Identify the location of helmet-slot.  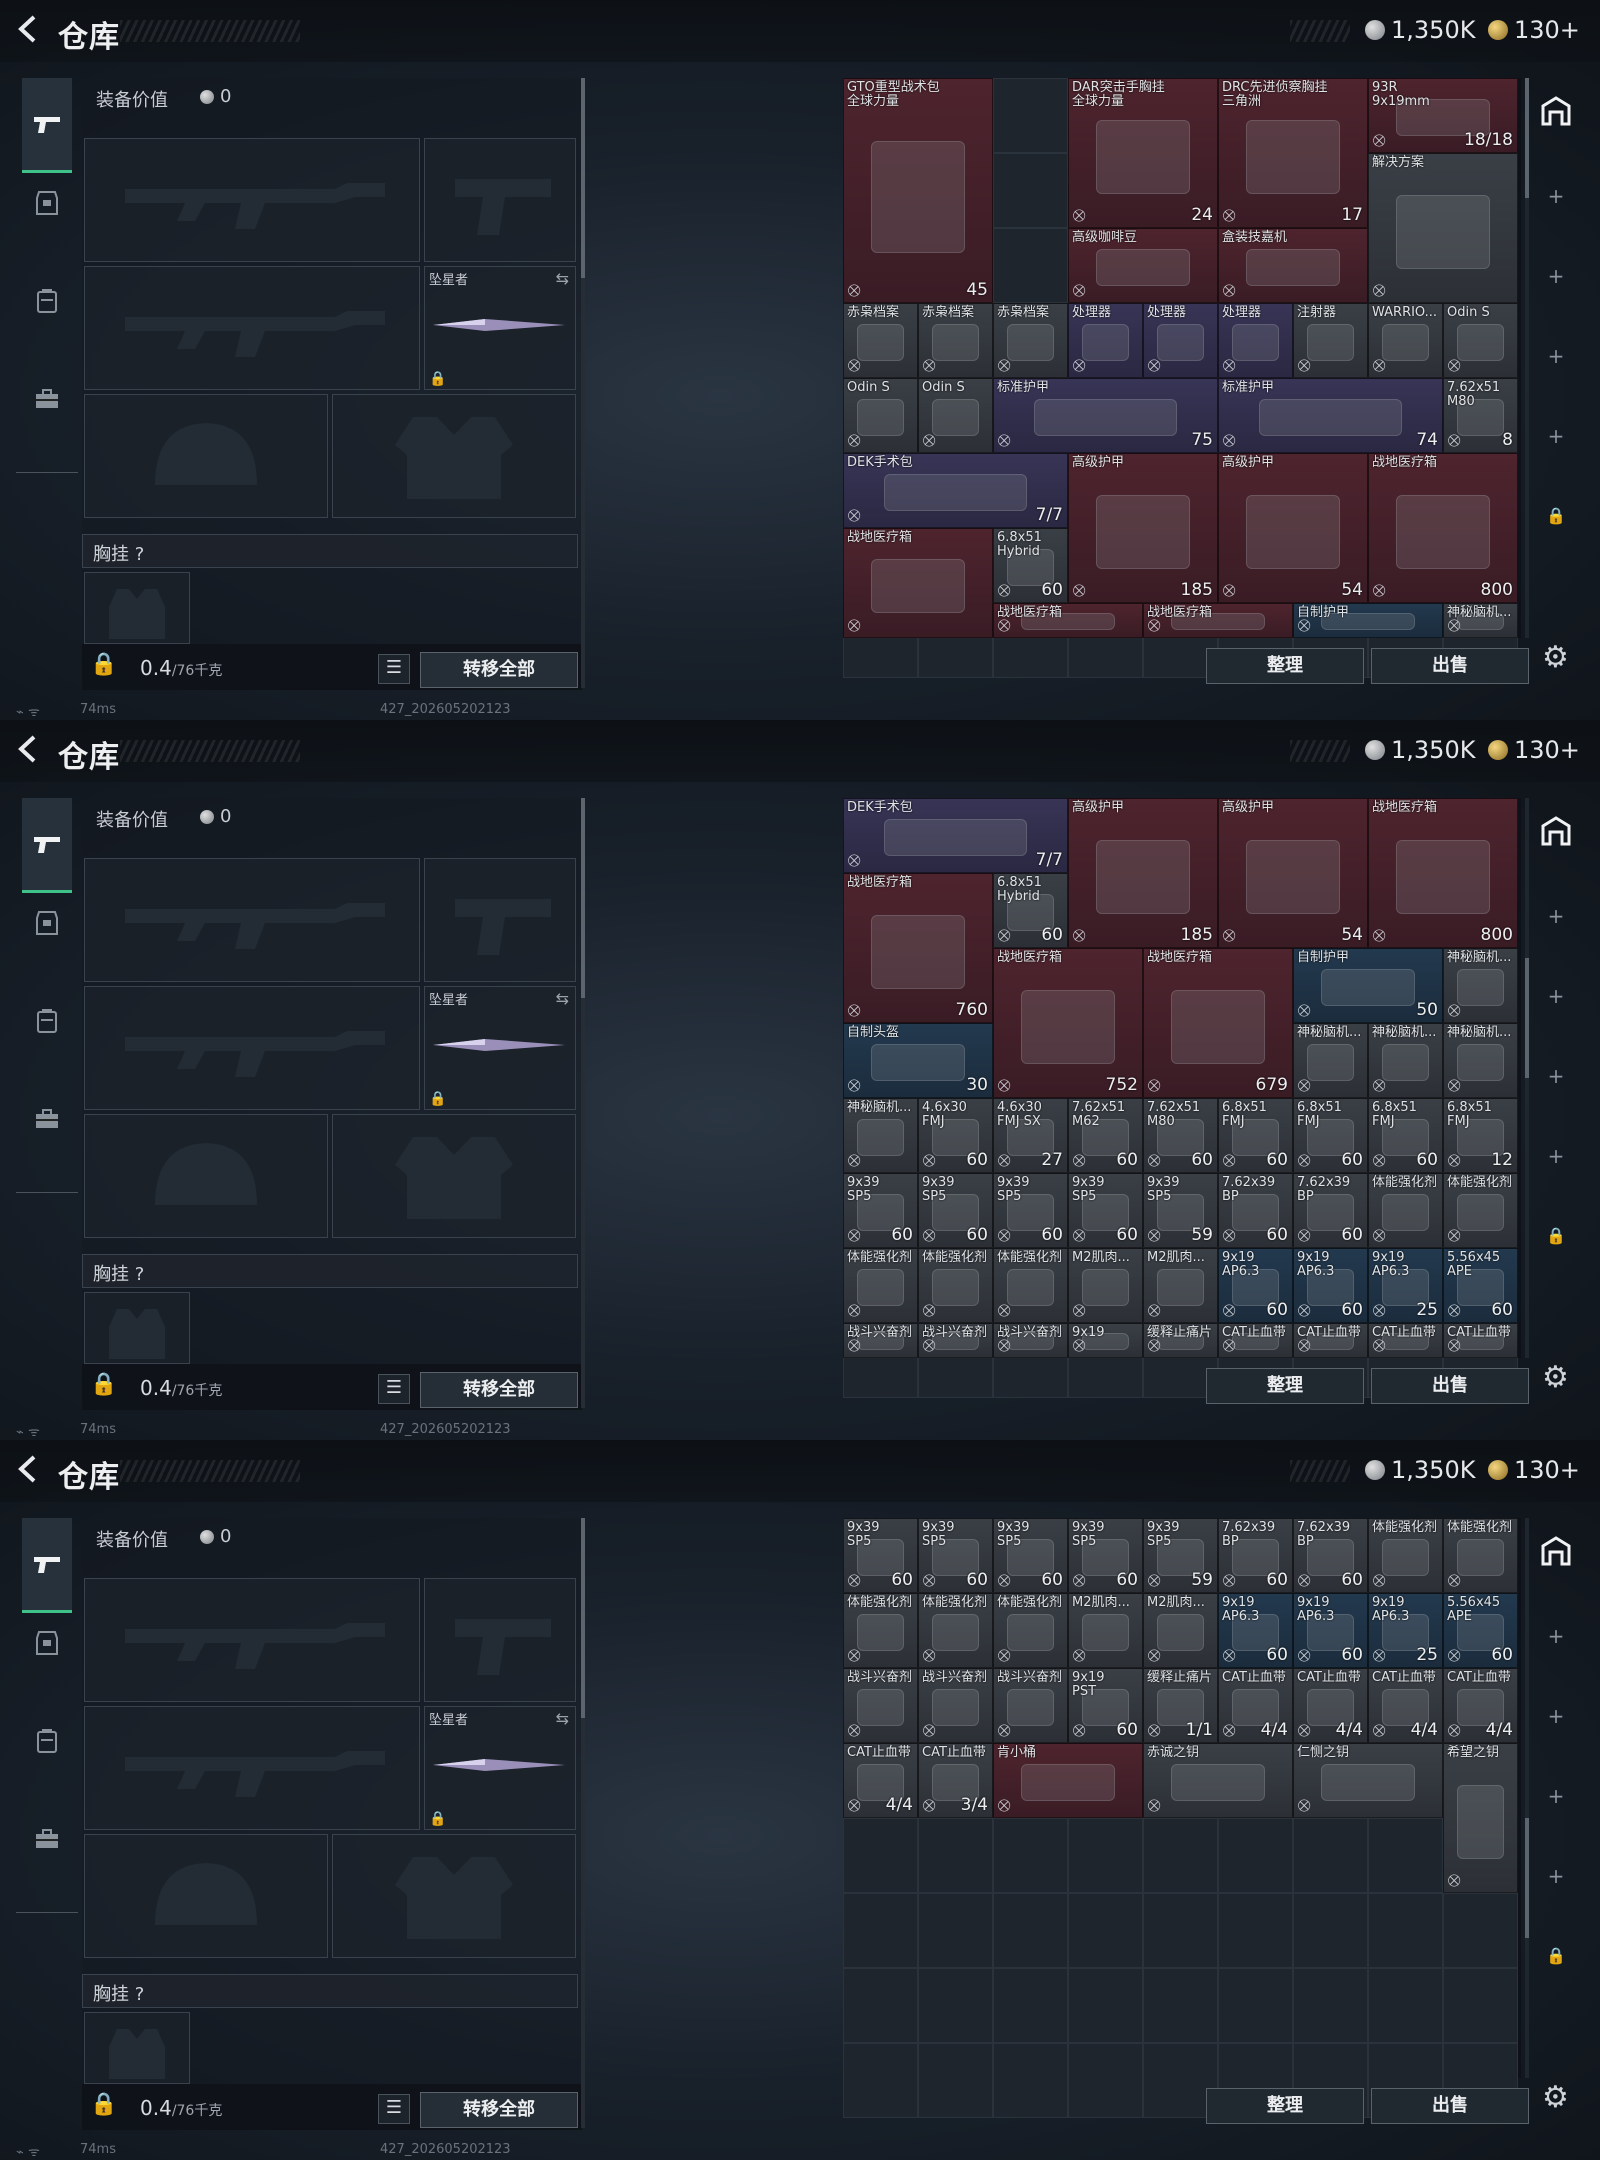
(206, 1896).